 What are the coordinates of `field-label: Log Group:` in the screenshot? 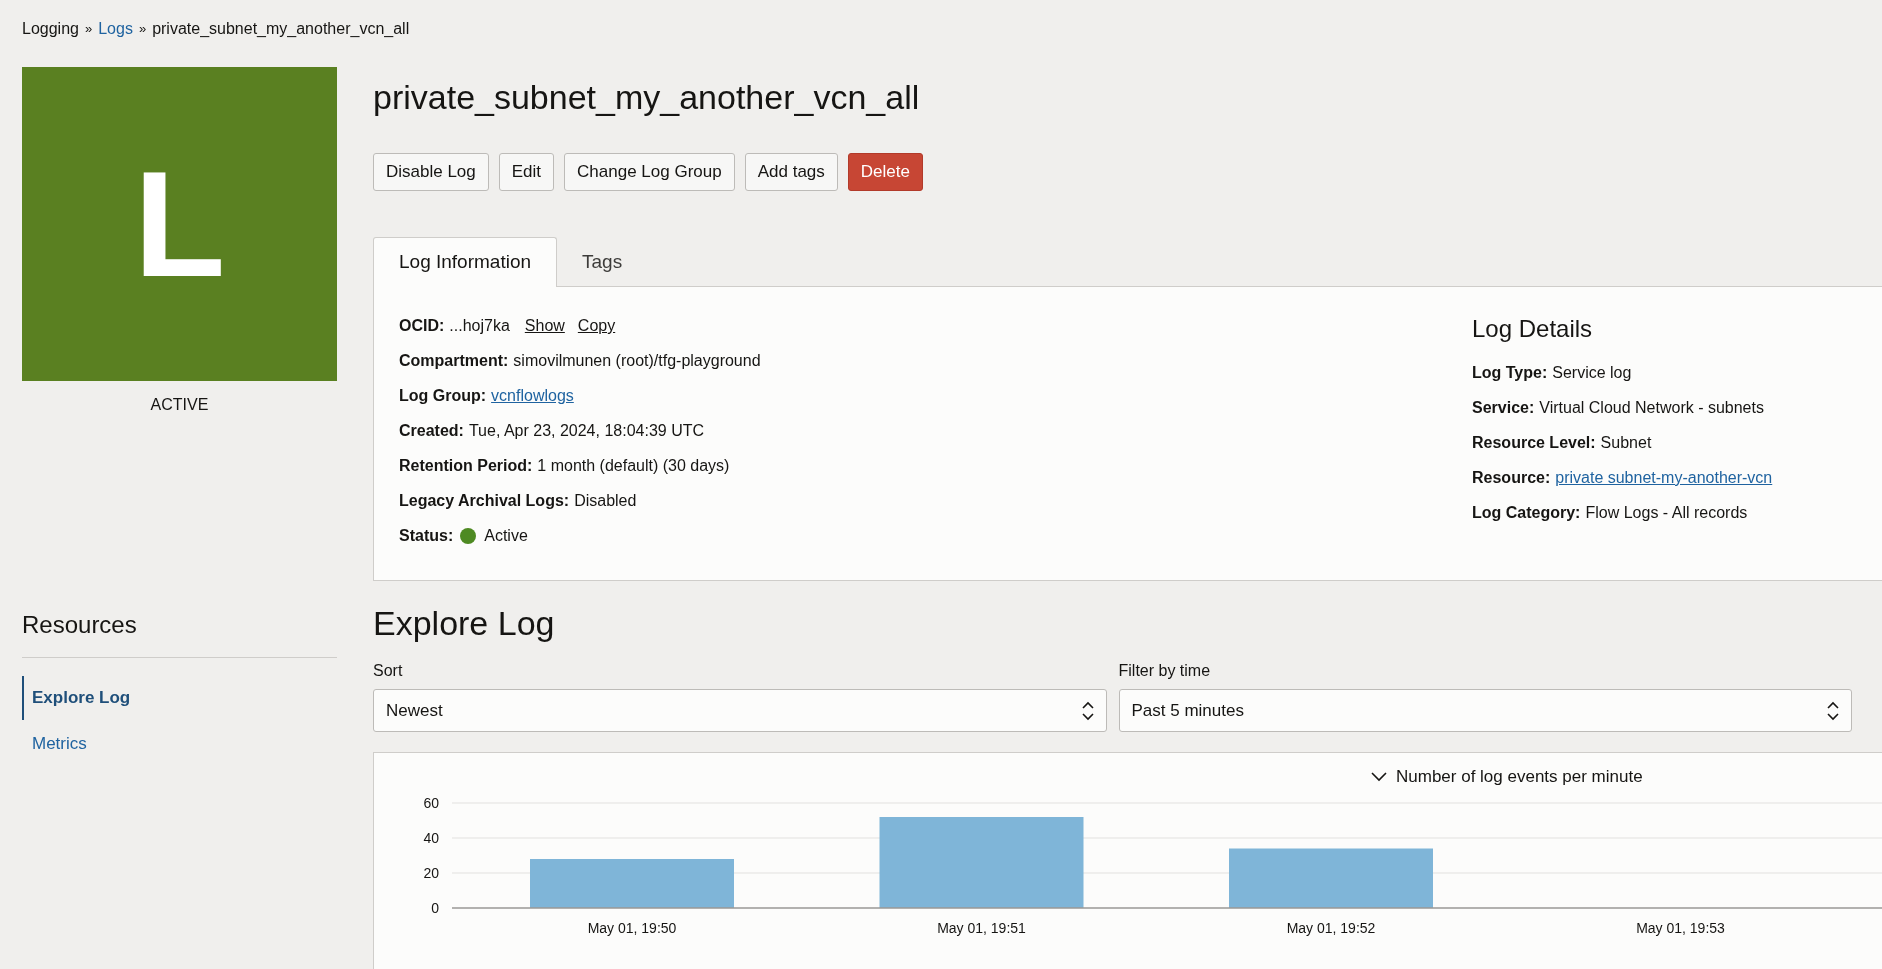 It's located at (443, 396).